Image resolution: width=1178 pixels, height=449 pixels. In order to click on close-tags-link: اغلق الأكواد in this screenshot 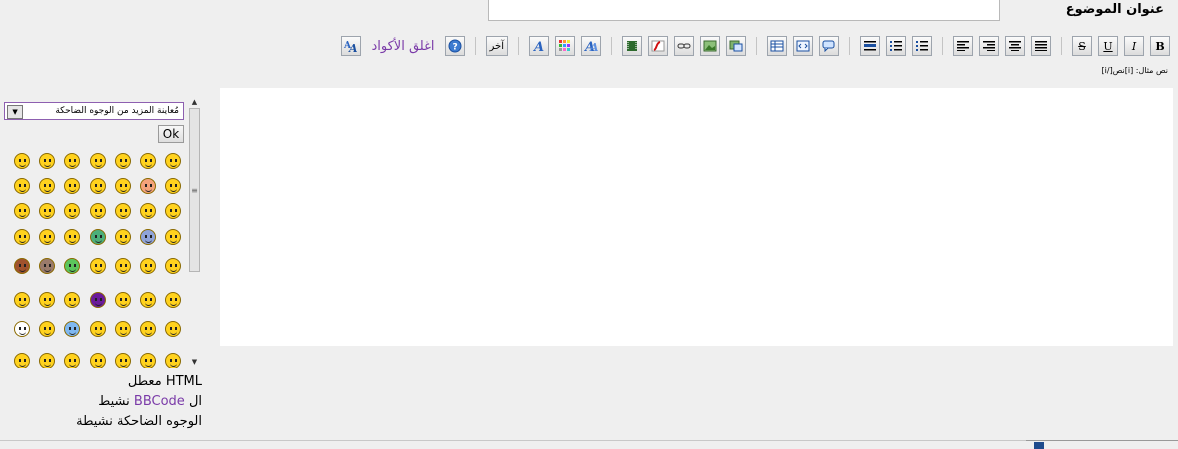, I will do `click(402, 46)`.